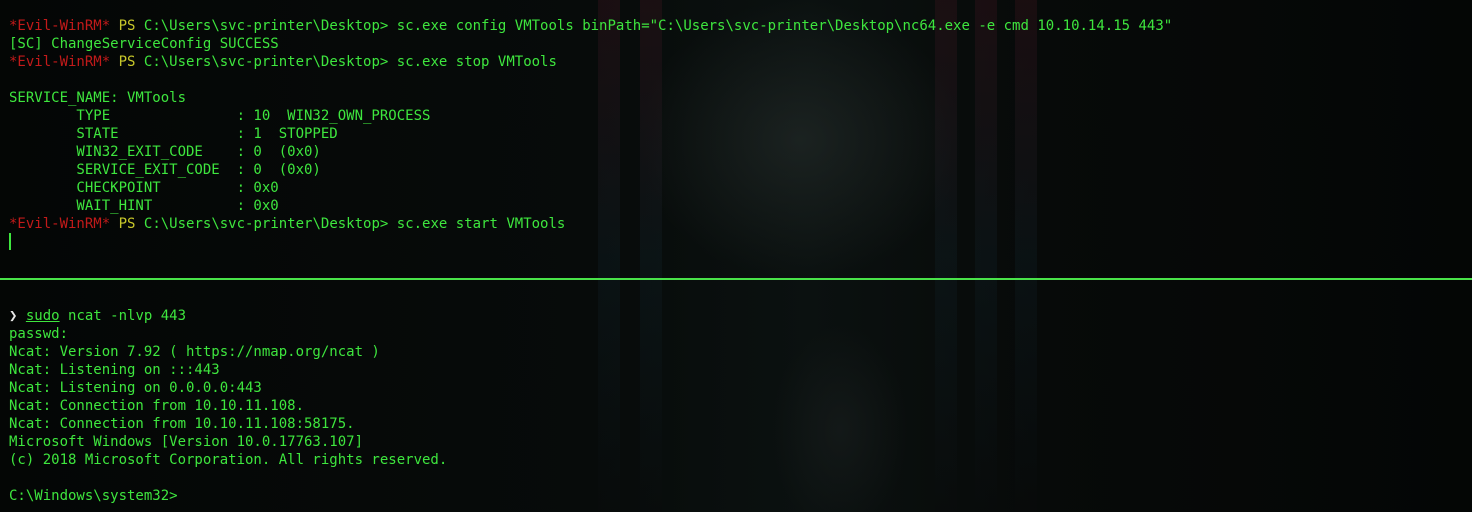 The image size is (1472, 512). What do you see at coordinates (114, 370) in the screenshot?
I see `terminal-output-line: Ncat: Listening on :::443` at bounding box center [114, 370].